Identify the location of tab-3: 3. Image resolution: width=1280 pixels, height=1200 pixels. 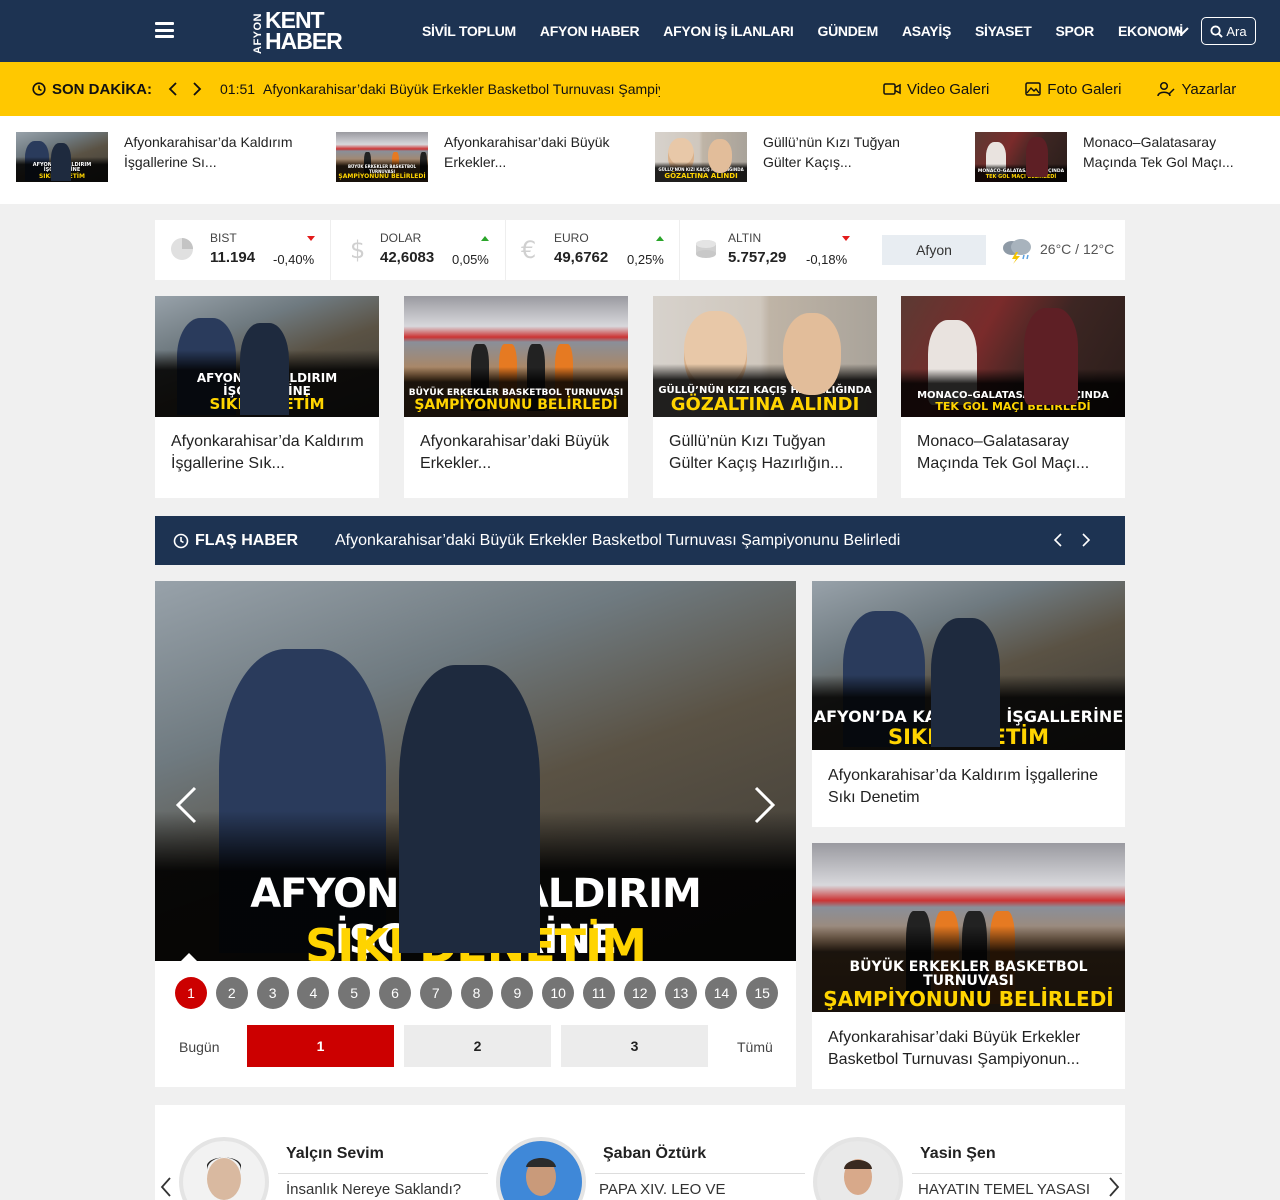
(634, 1046).